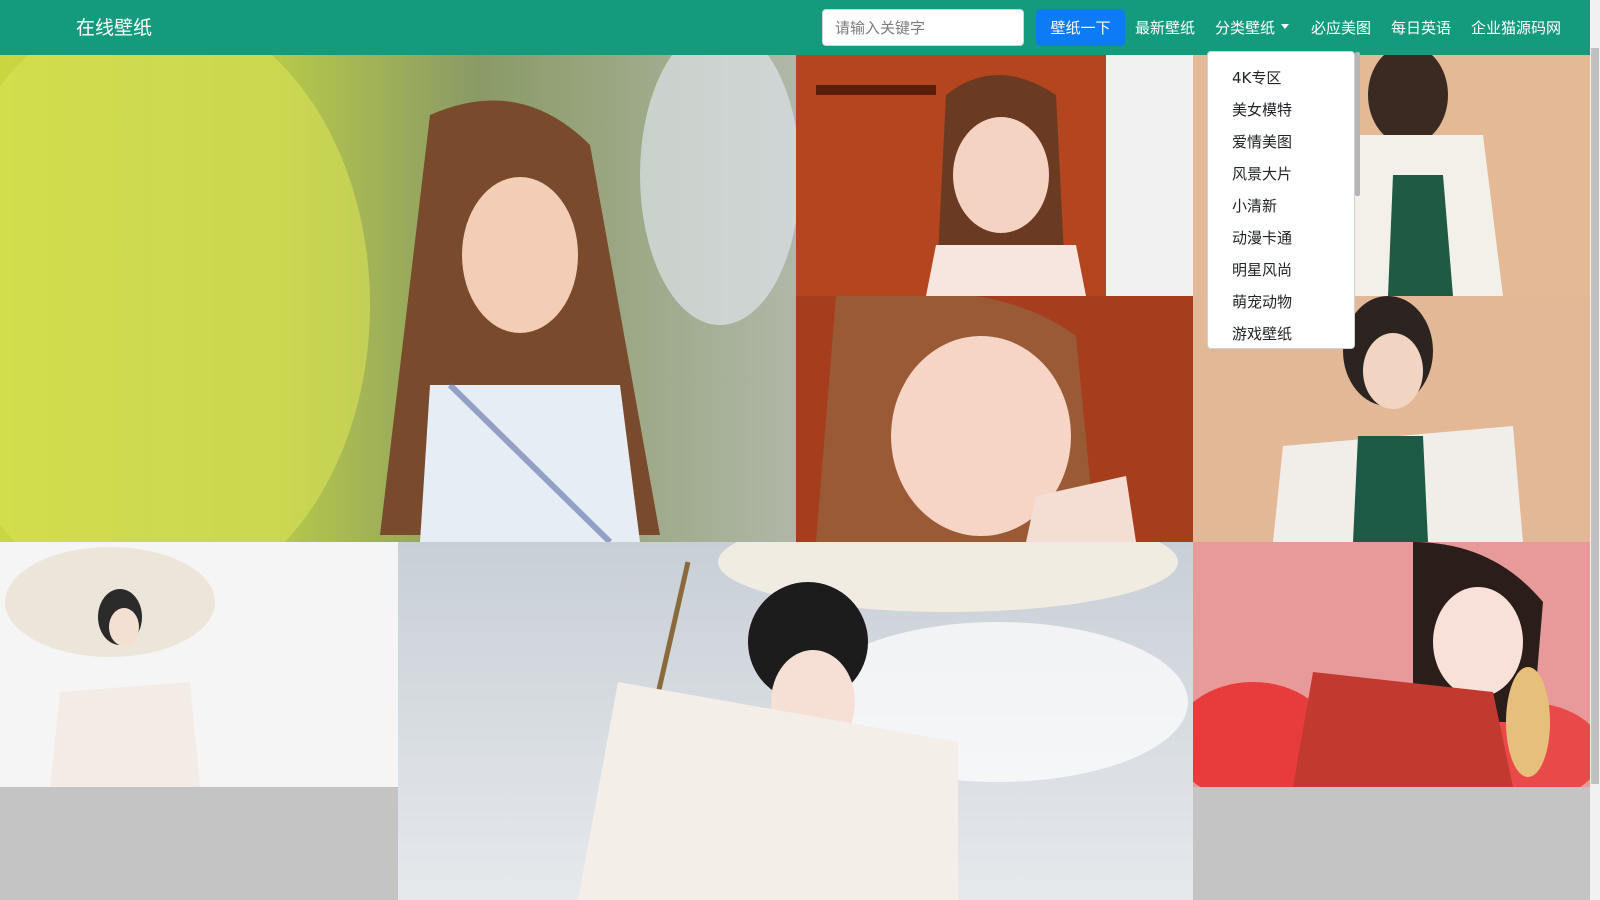 The image size is (1600, 900). I want to click on chevron-down-icon, so click(1285, 26).